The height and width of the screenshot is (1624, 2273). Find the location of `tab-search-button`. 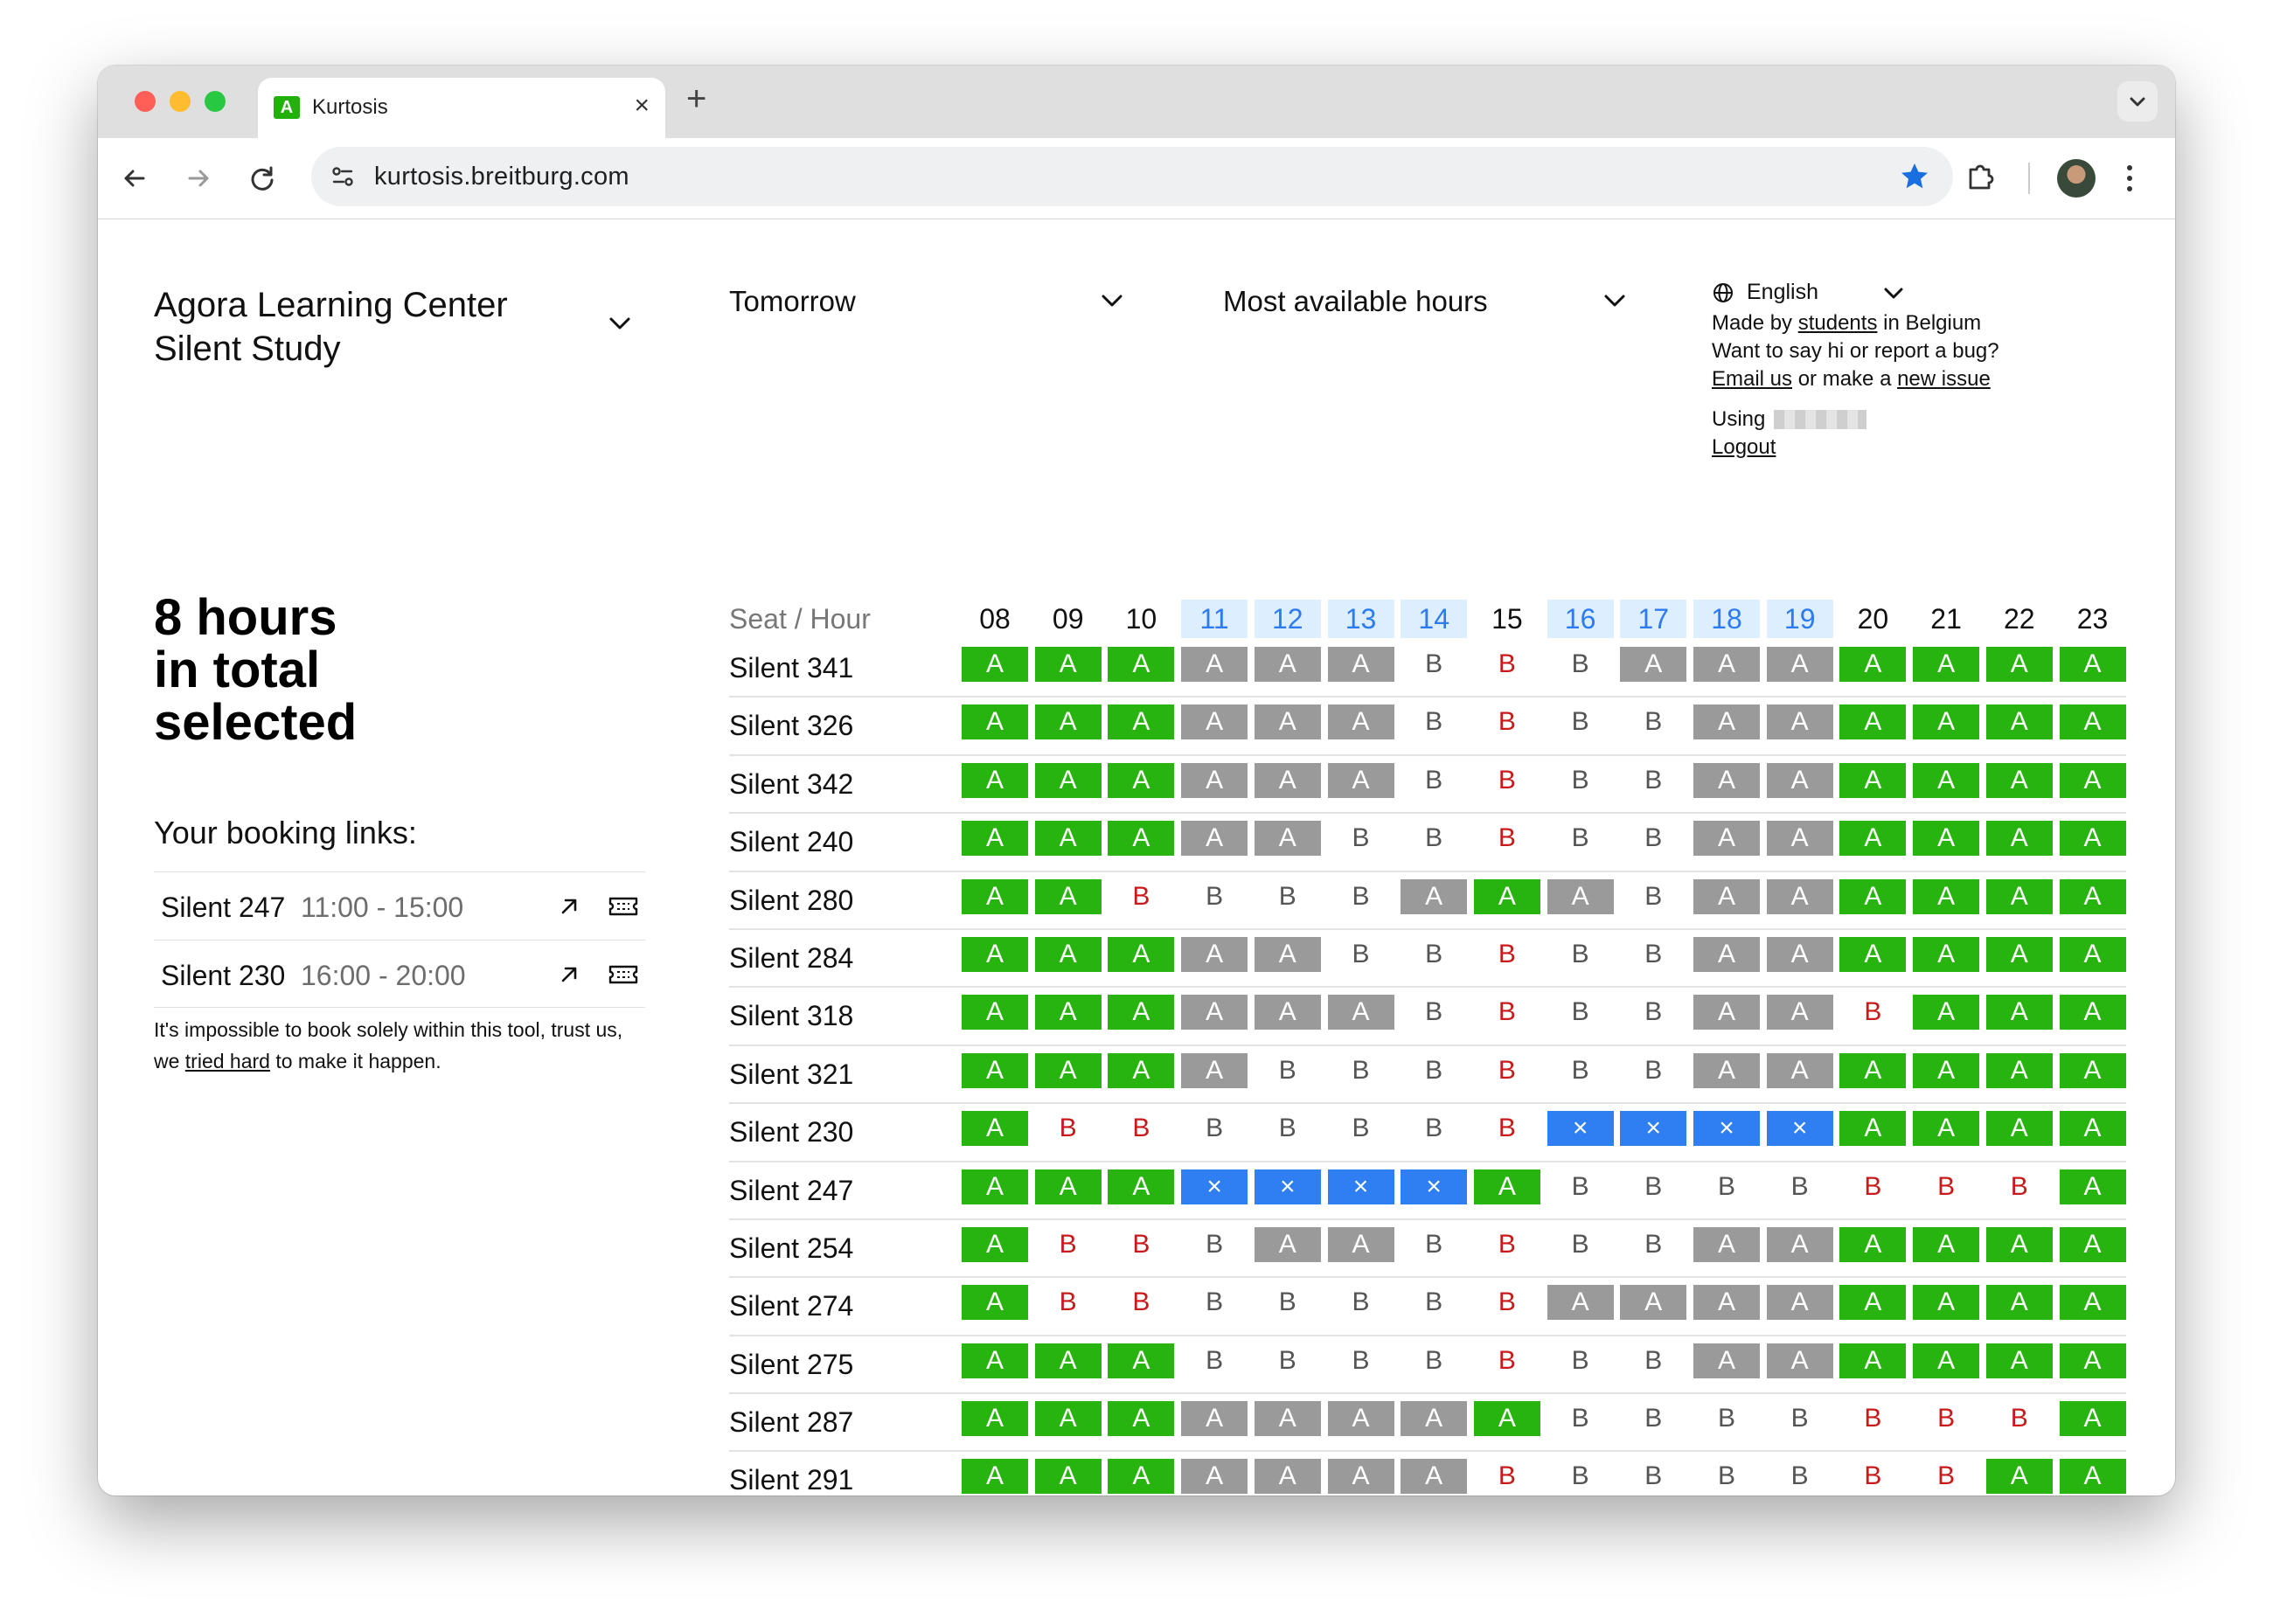

tab-search-button is located at coordinates (2137, 101).